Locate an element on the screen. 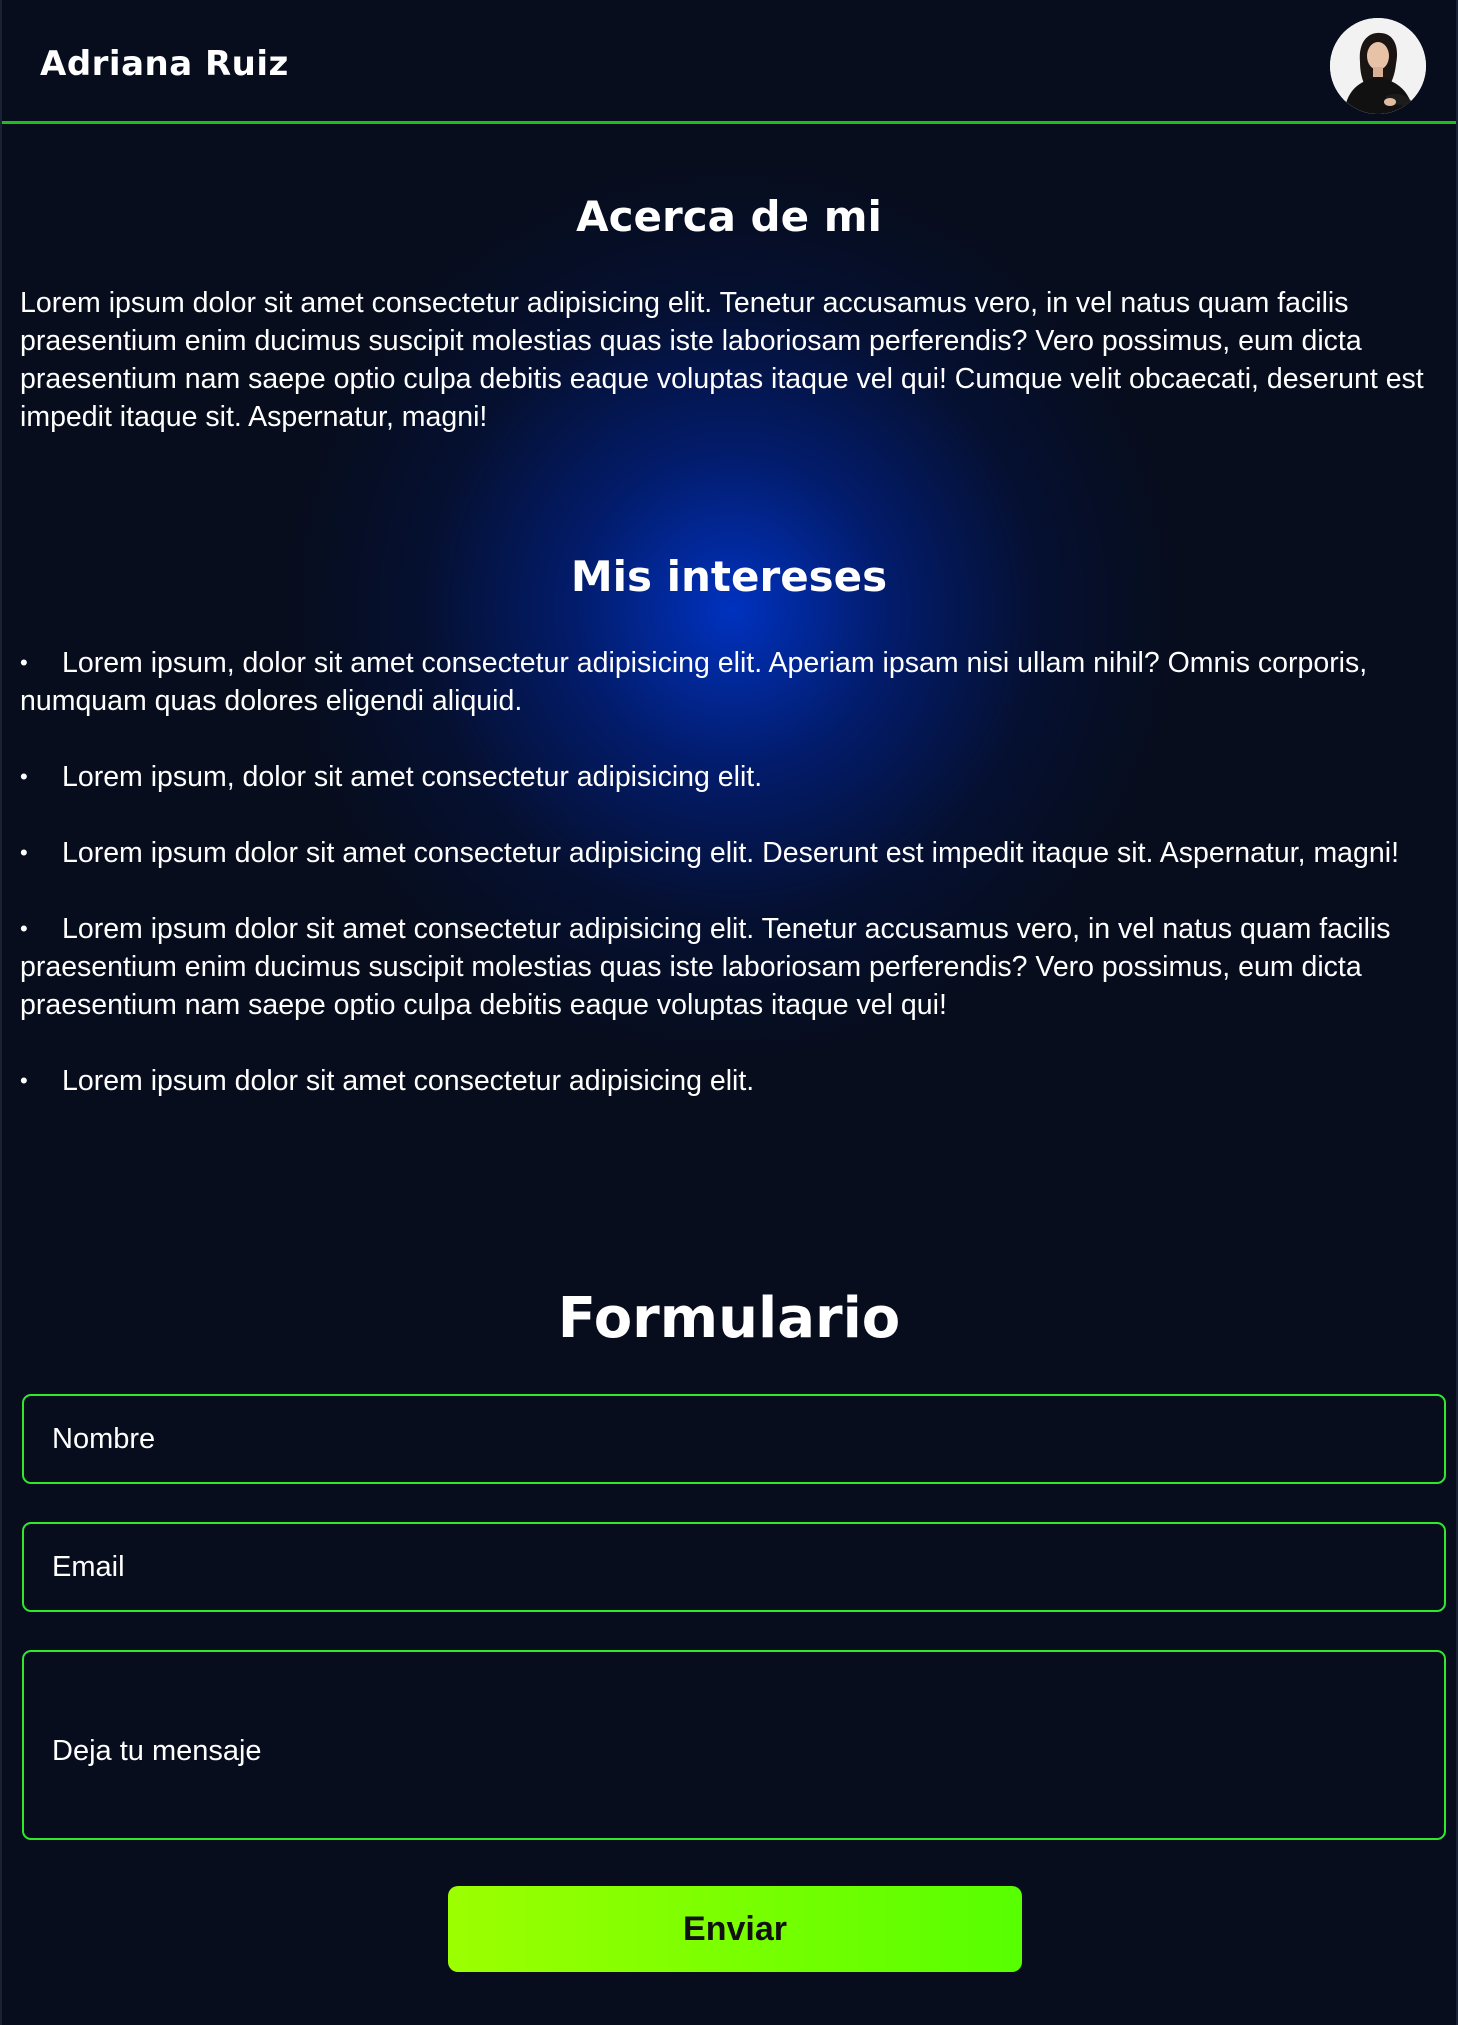 The image size is (1458, 2025). about-title: Acerca de mi is located at coordinates (729, 216).